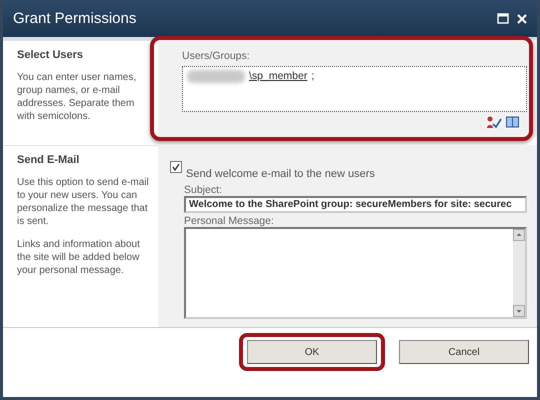 The image size is (540, 400). Describe the element at coordinates (464, 352) in the screenshot. I see `dialog-button: Cancel` at that location.